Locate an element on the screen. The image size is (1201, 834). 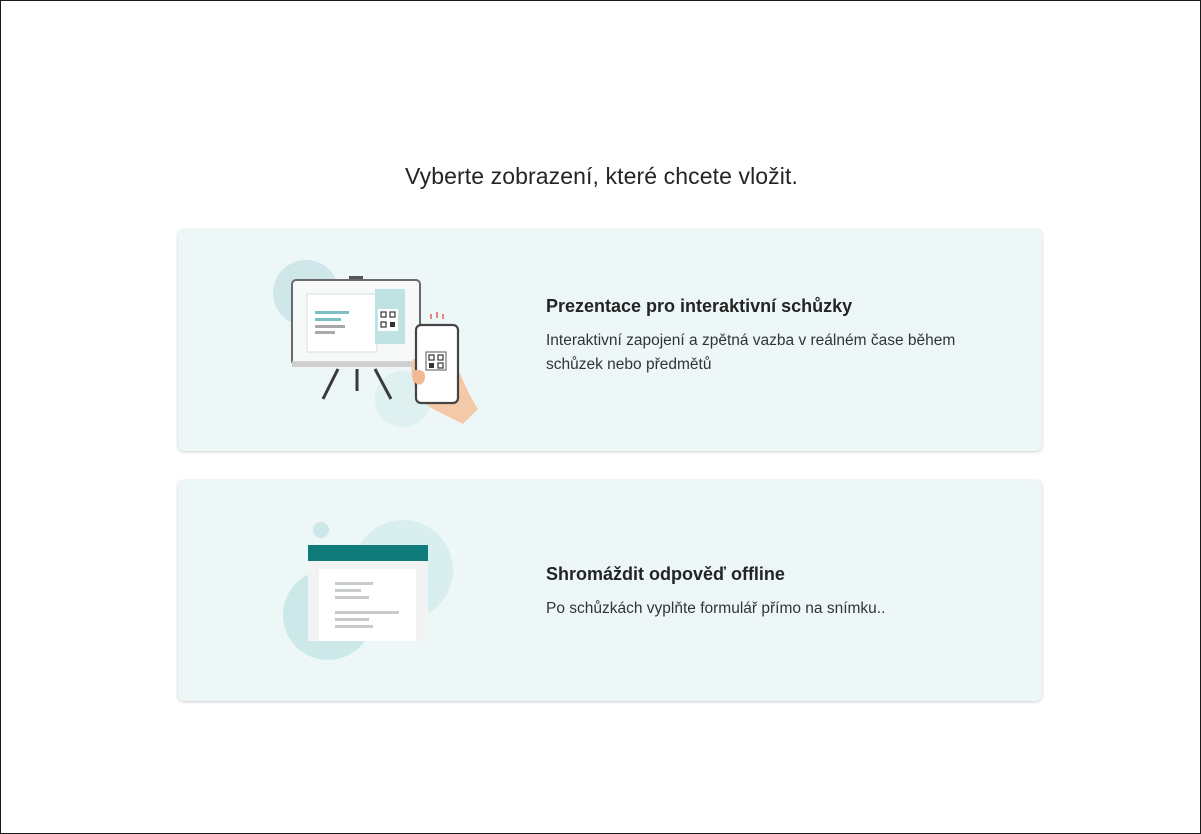
option-title: Prezentace pro interaktivní schůzky is located at coordinates (699, 306).